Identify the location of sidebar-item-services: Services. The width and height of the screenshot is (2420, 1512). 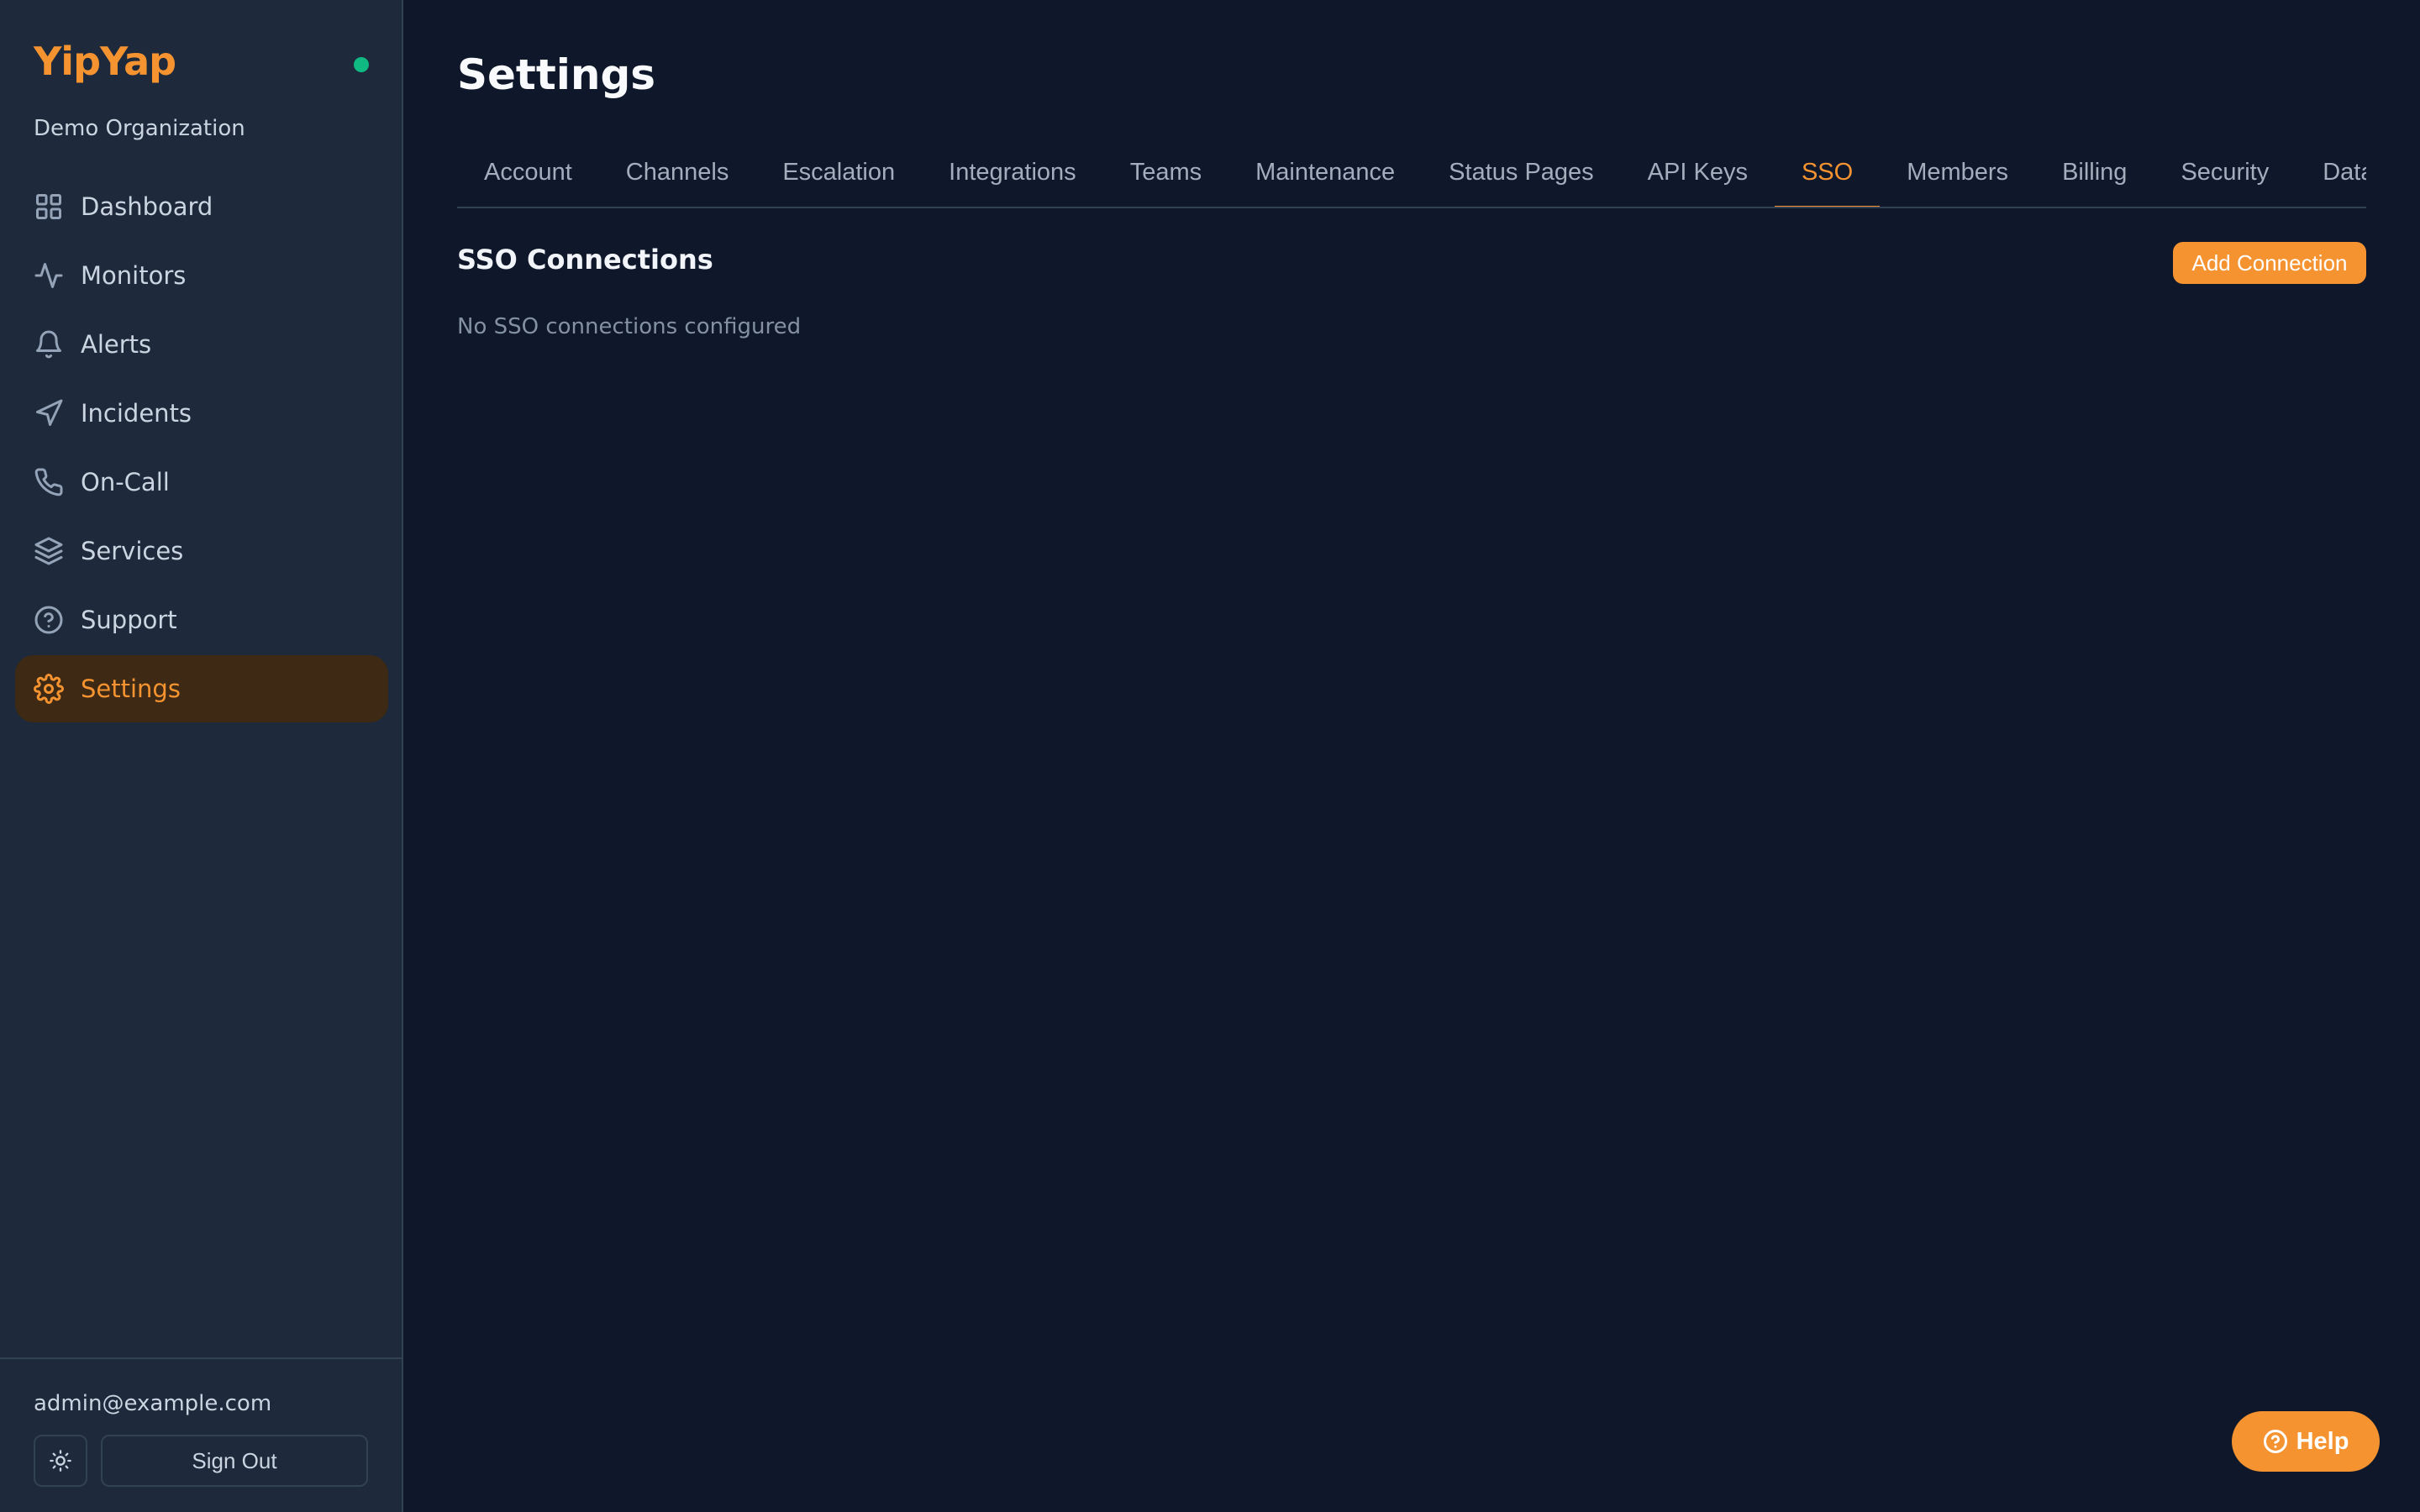
(202, 551).